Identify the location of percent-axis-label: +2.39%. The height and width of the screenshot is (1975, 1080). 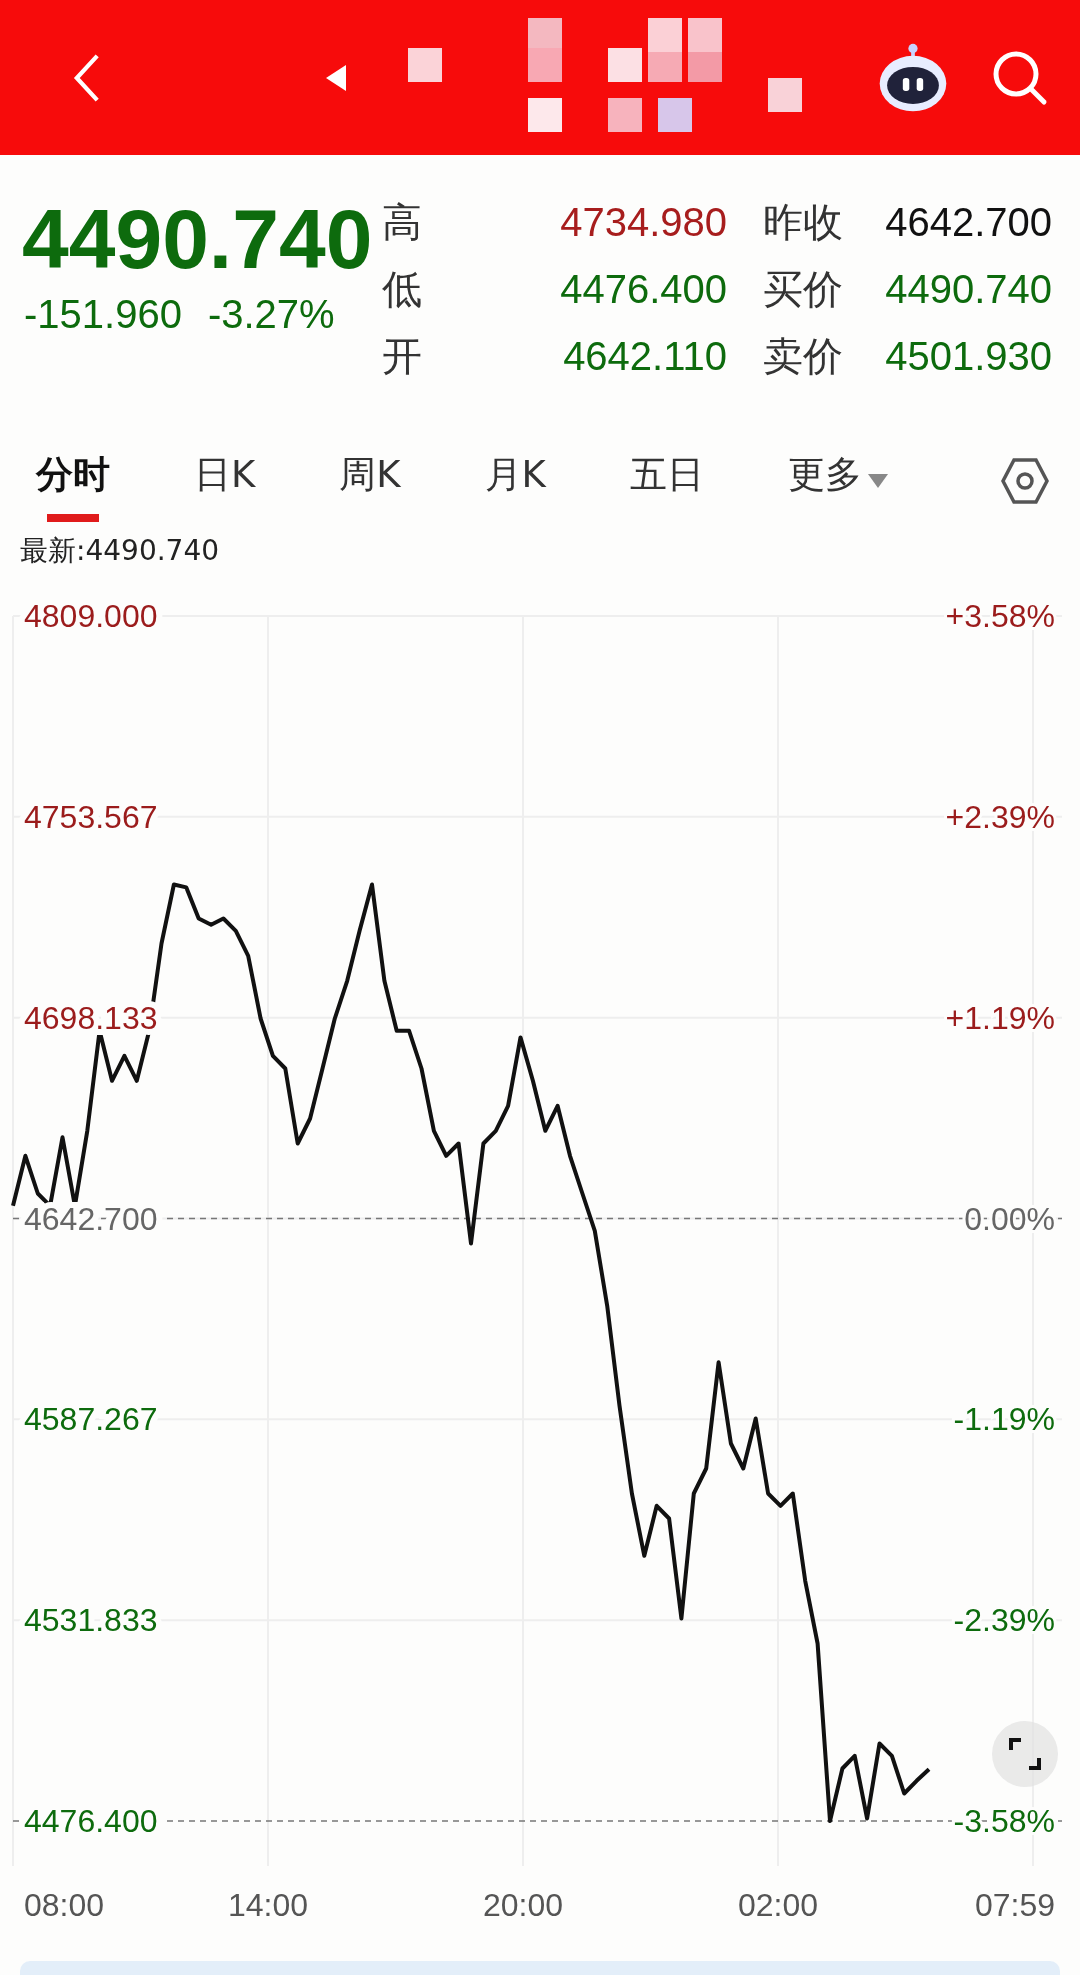
(1000, 816).